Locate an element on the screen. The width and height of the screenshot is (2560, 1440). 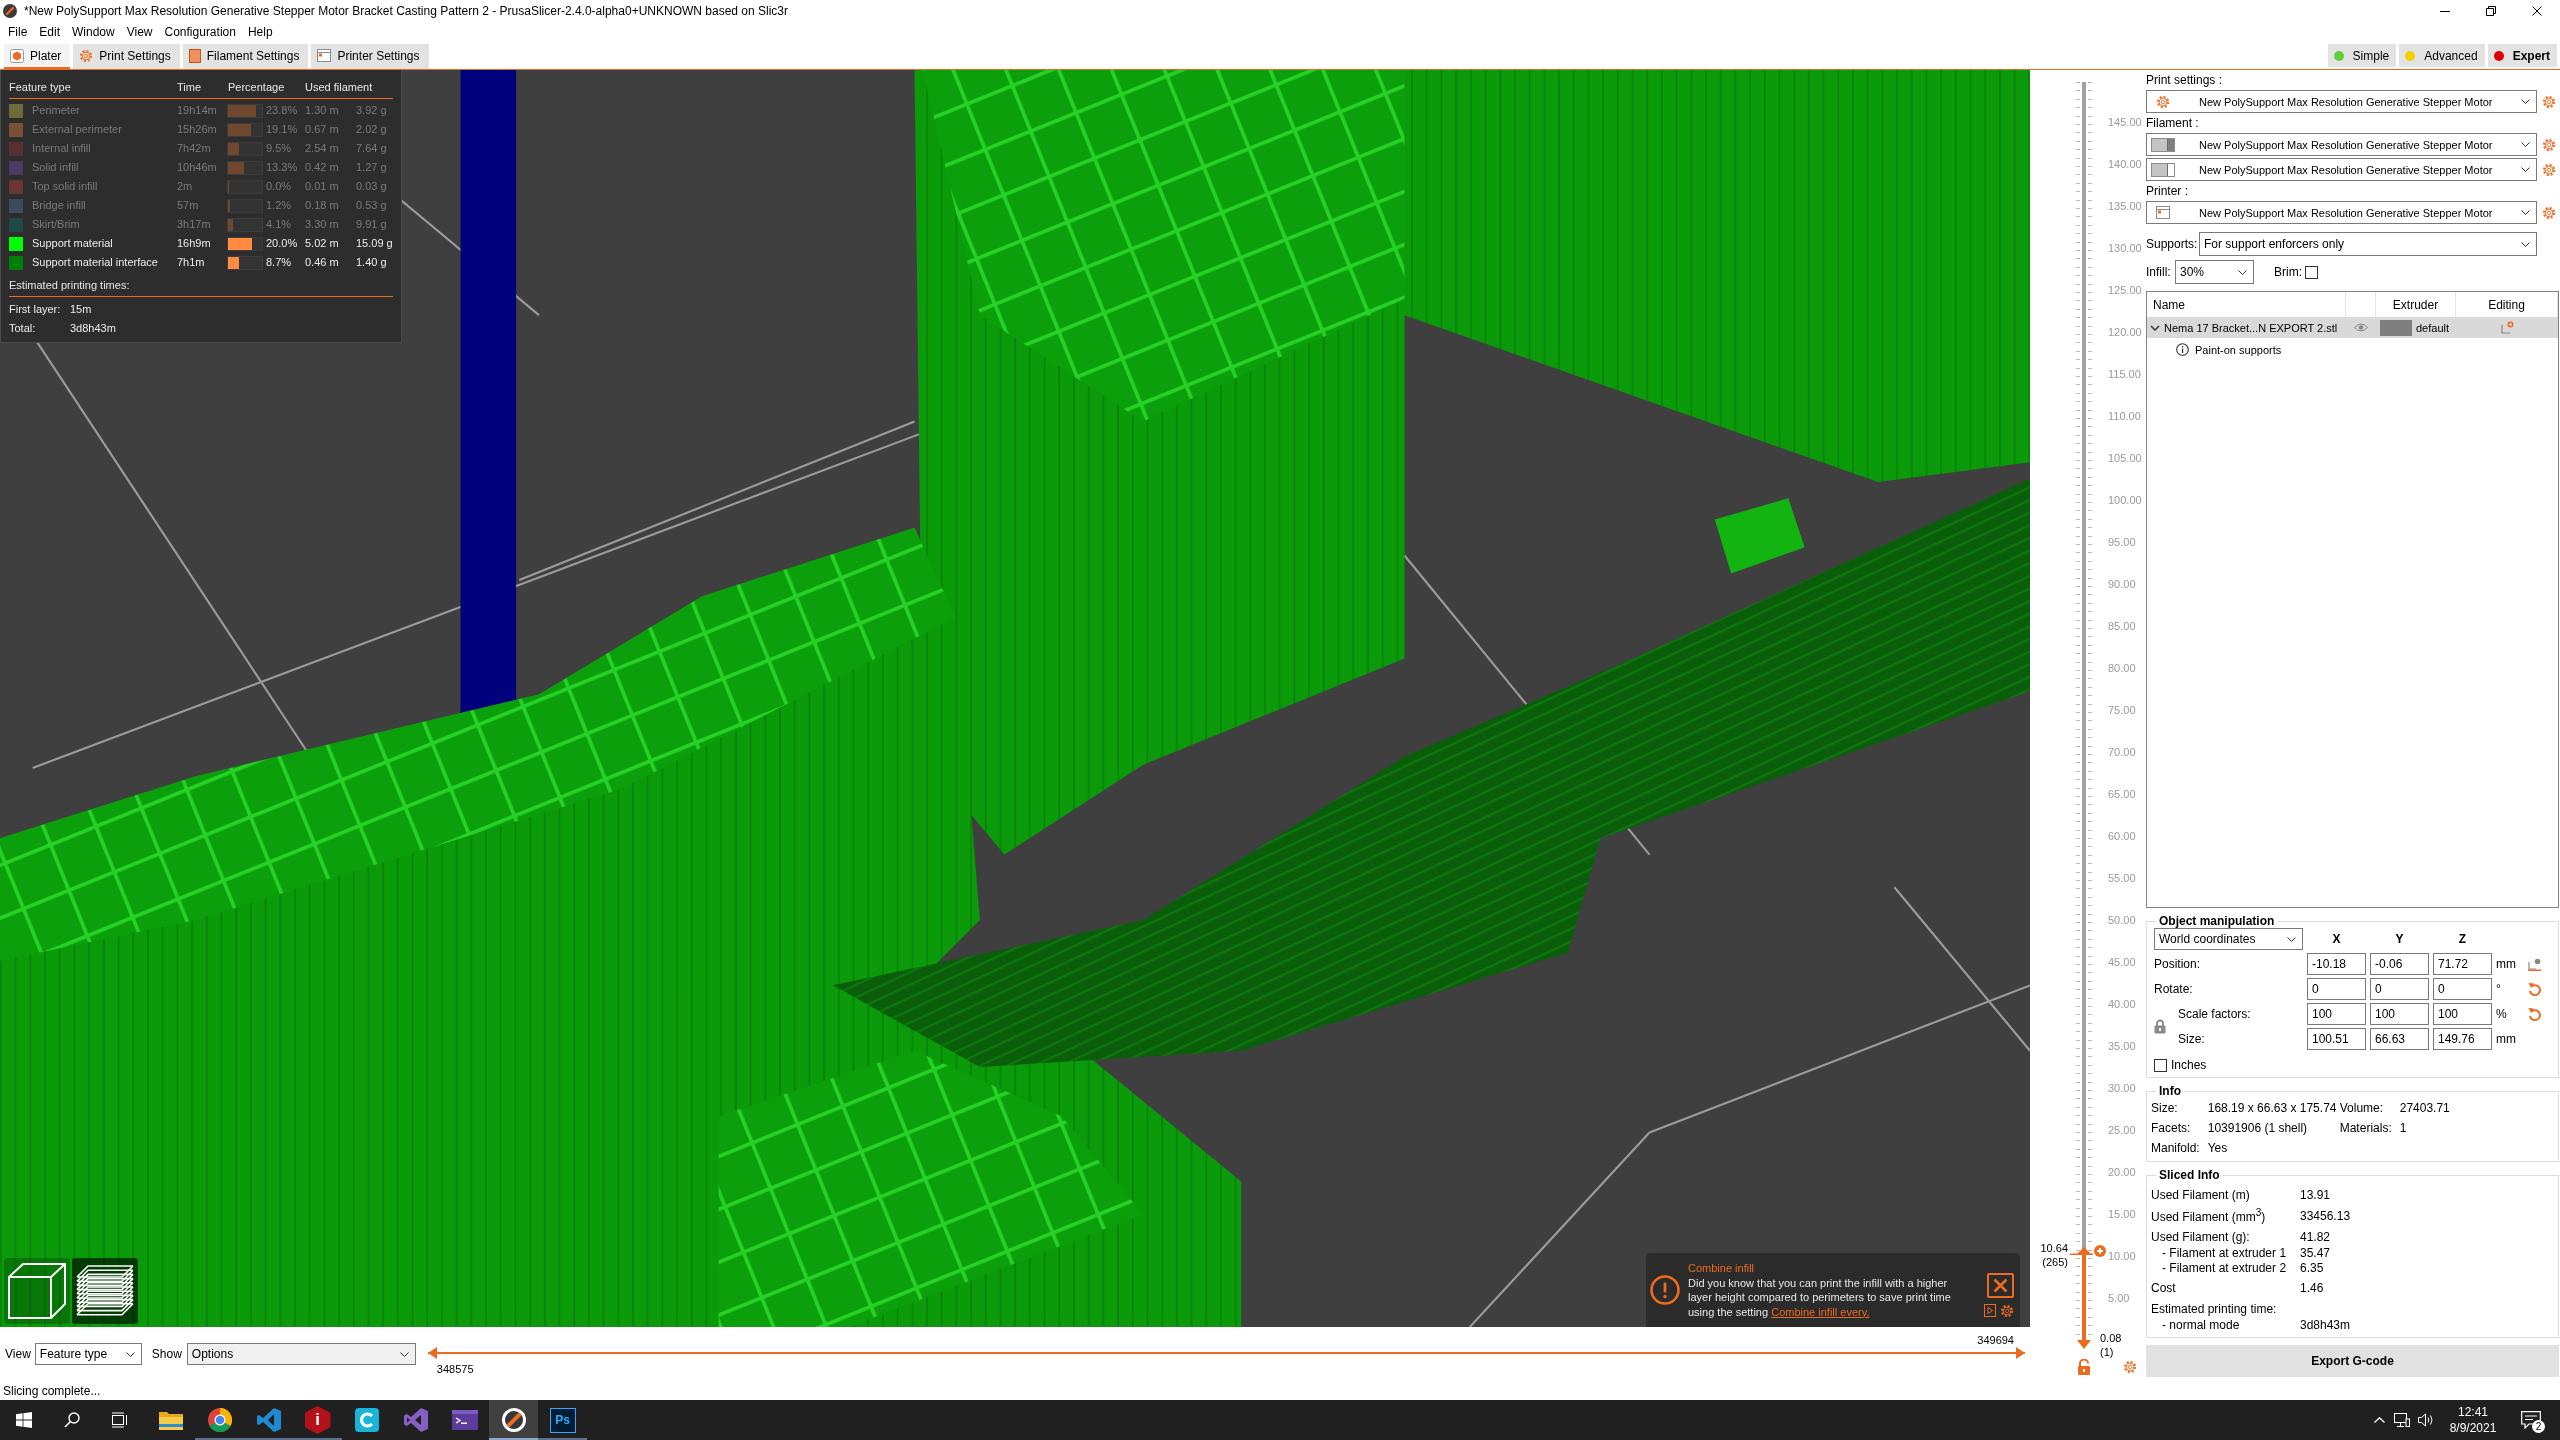
ball-logo-icon is located at coordinates (219, 1420).